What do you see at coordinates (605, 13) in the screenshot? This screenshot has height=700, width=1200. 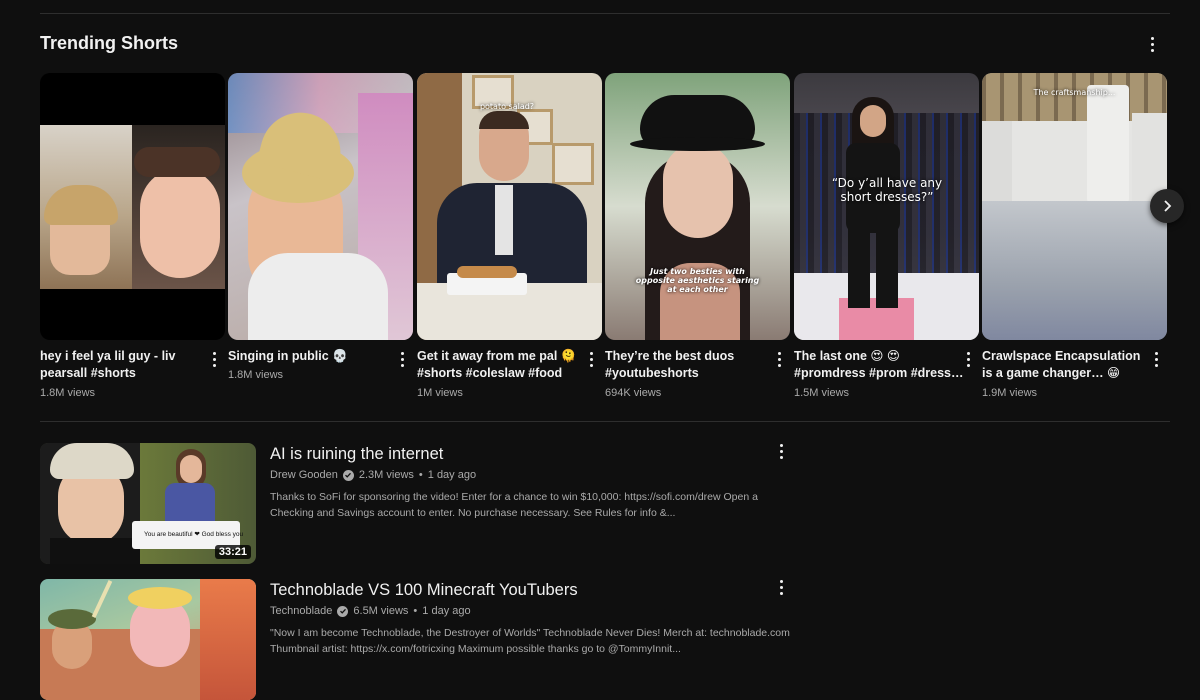 I see `top-divider` at bounding box center [605, 13].